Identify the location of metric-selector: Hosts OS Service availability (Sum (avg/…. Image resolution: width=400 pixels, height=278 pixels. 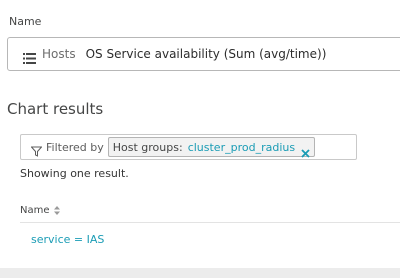
(203, 54).